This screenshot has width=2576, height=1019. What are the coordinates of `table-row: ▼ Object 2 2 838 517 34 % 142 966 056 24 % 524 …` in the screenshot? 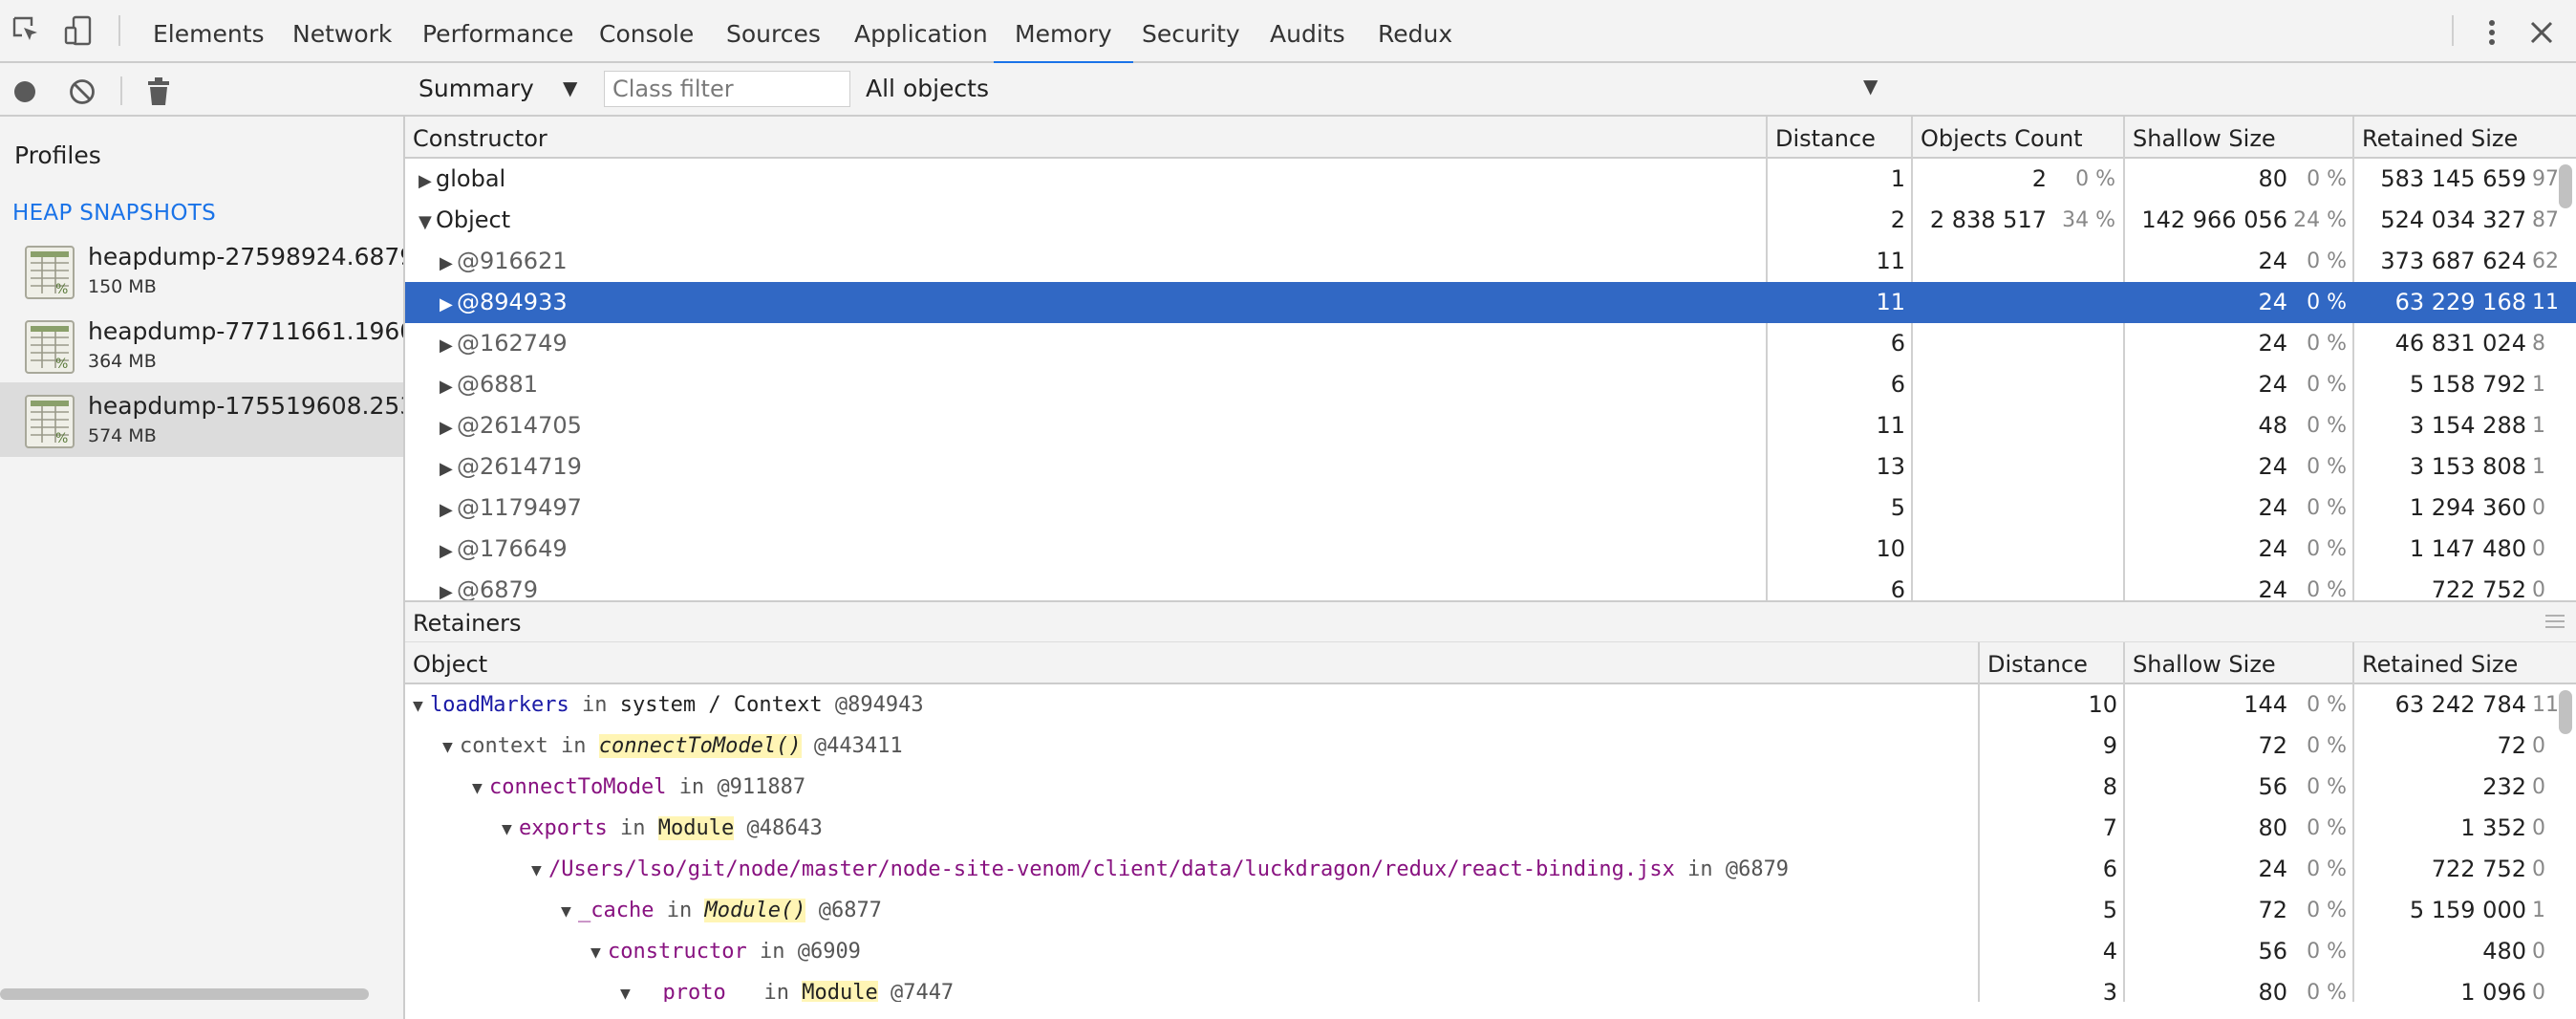 It's located at (1490, 220).